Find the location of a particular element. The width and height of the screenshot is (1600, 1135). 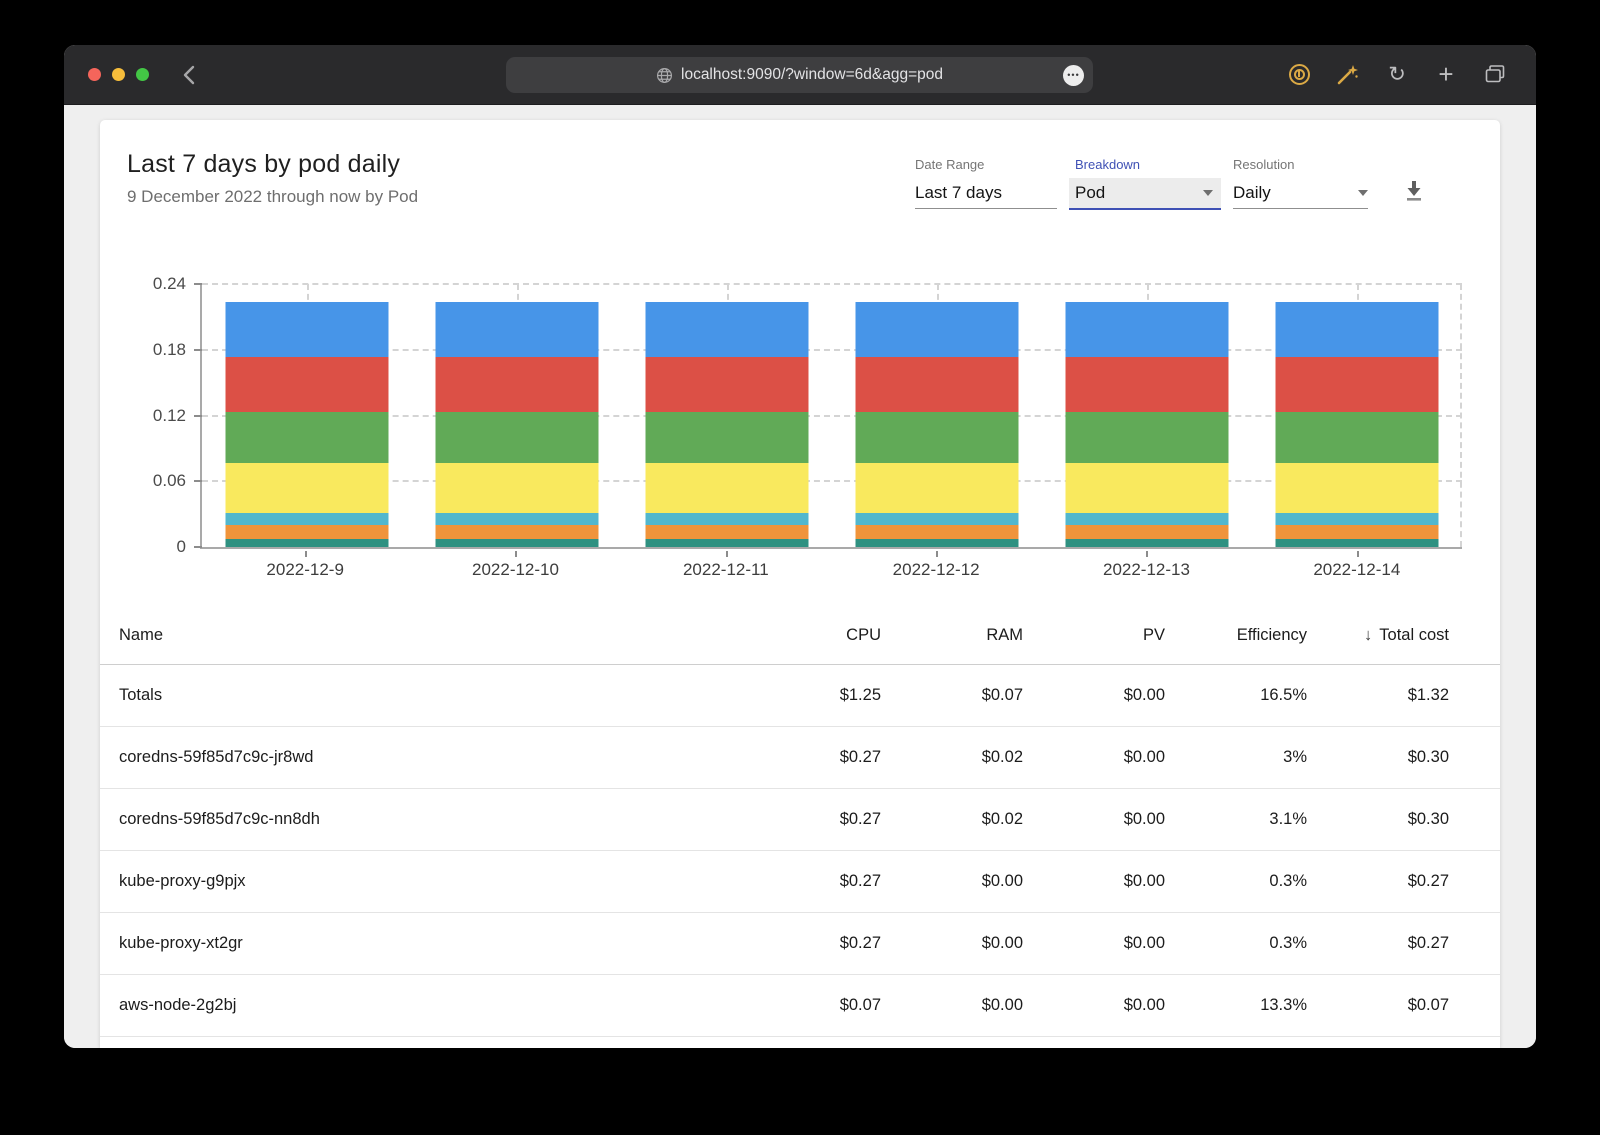

table-cell: $0.02 is located at coordinates (1002, 819).